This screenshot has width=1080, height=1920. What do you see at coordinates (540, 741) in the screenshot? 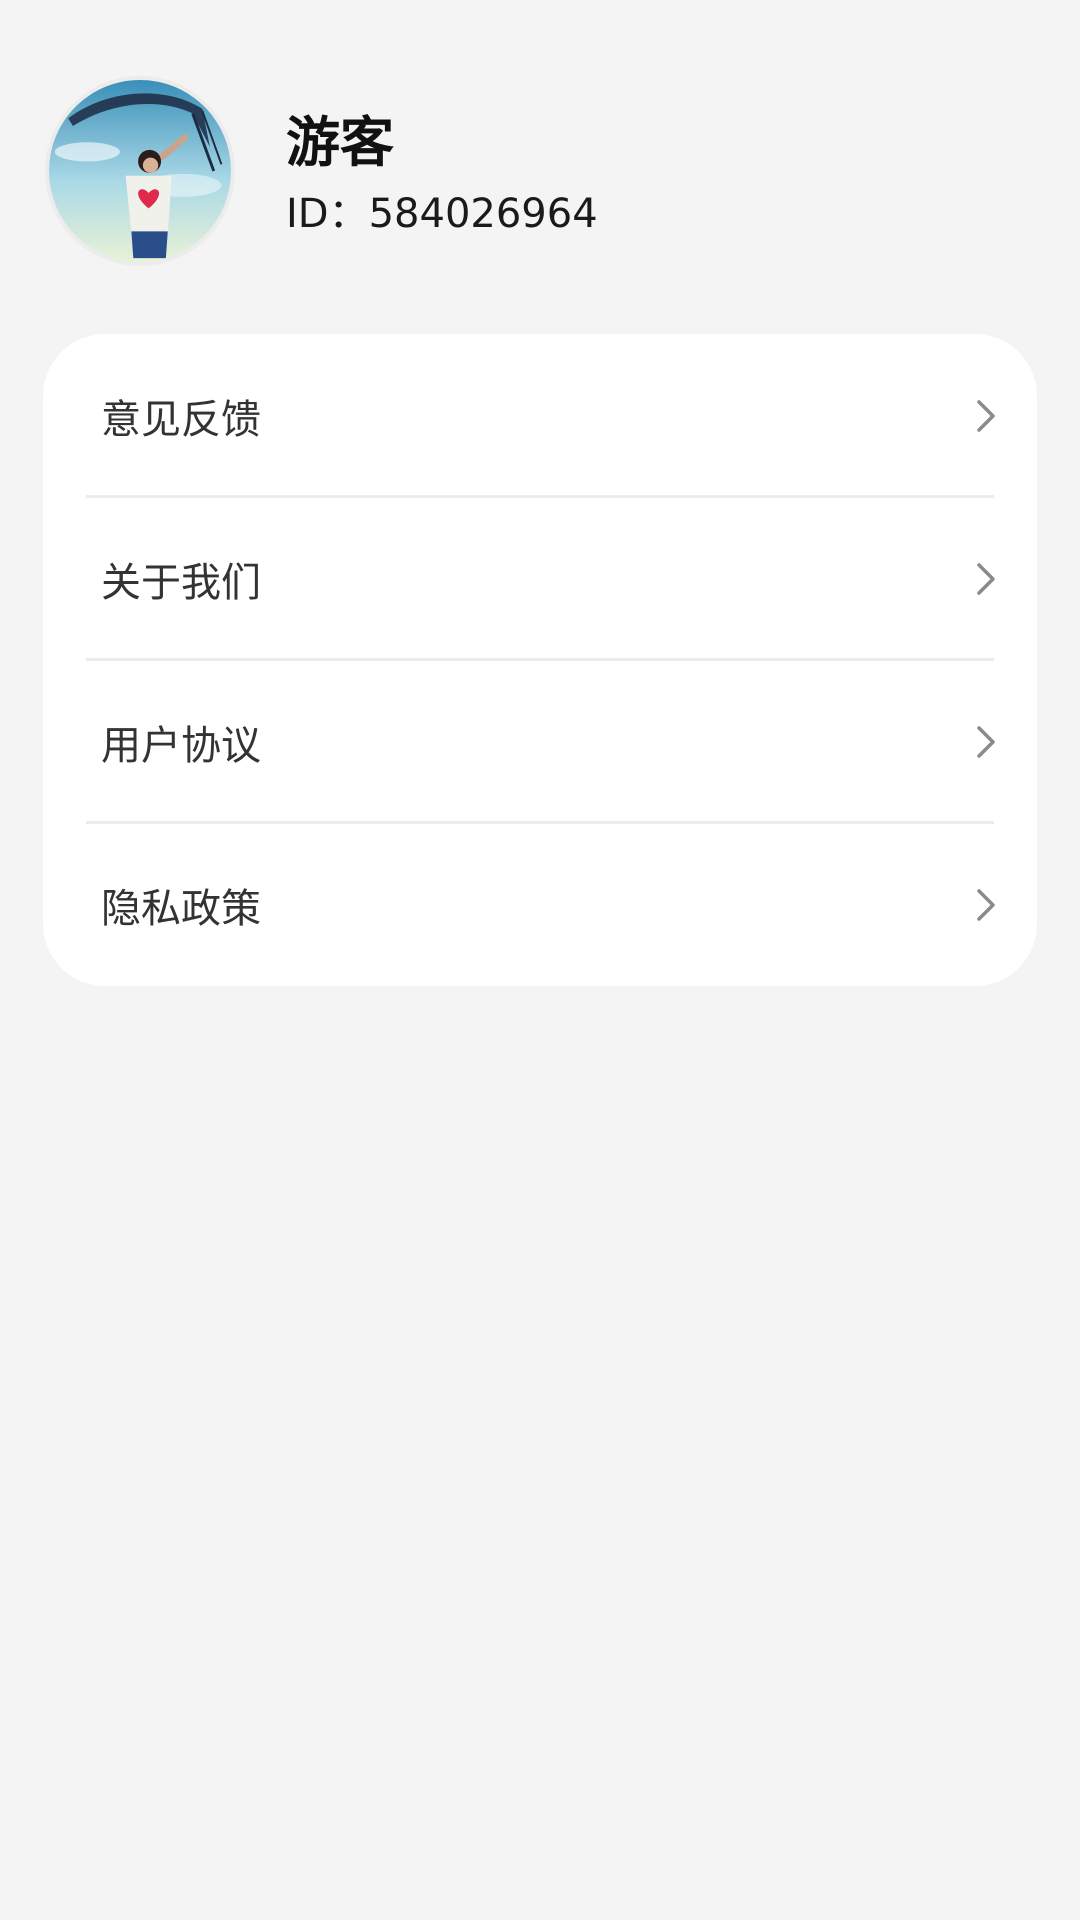
I see `menu-item-user-agreement: 用户协议` at bounding box center [540, 741].